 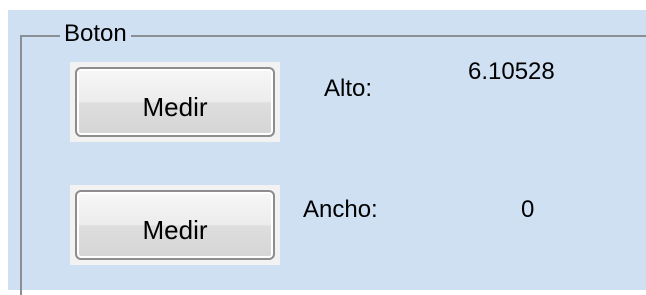 I want to click on width-label: Ancho:, so click(x=340, y=209).